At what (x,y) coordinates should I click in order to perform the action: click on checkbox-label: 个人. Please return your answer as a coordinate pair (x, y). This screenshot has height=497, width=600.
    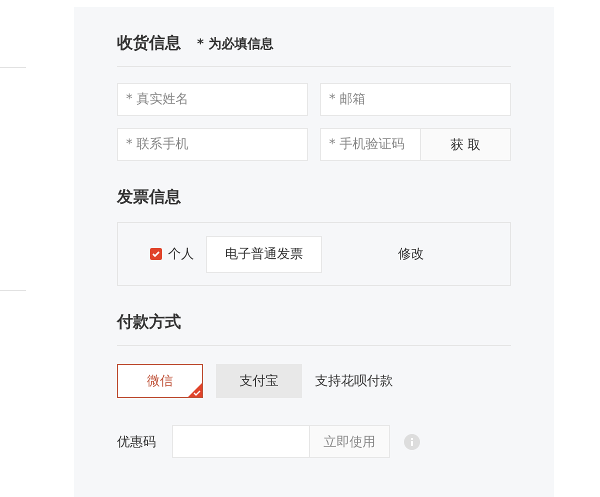
    Looking at the image, I should click on (181, 254).